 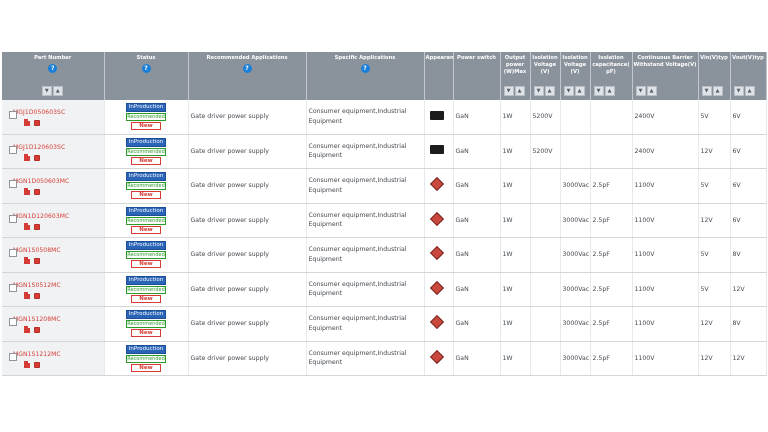 What do you see at coordinates (57, 354) in the screenshot?
I see `part-number-link: MGN1S1212MC` at bounding box center [57, 354].